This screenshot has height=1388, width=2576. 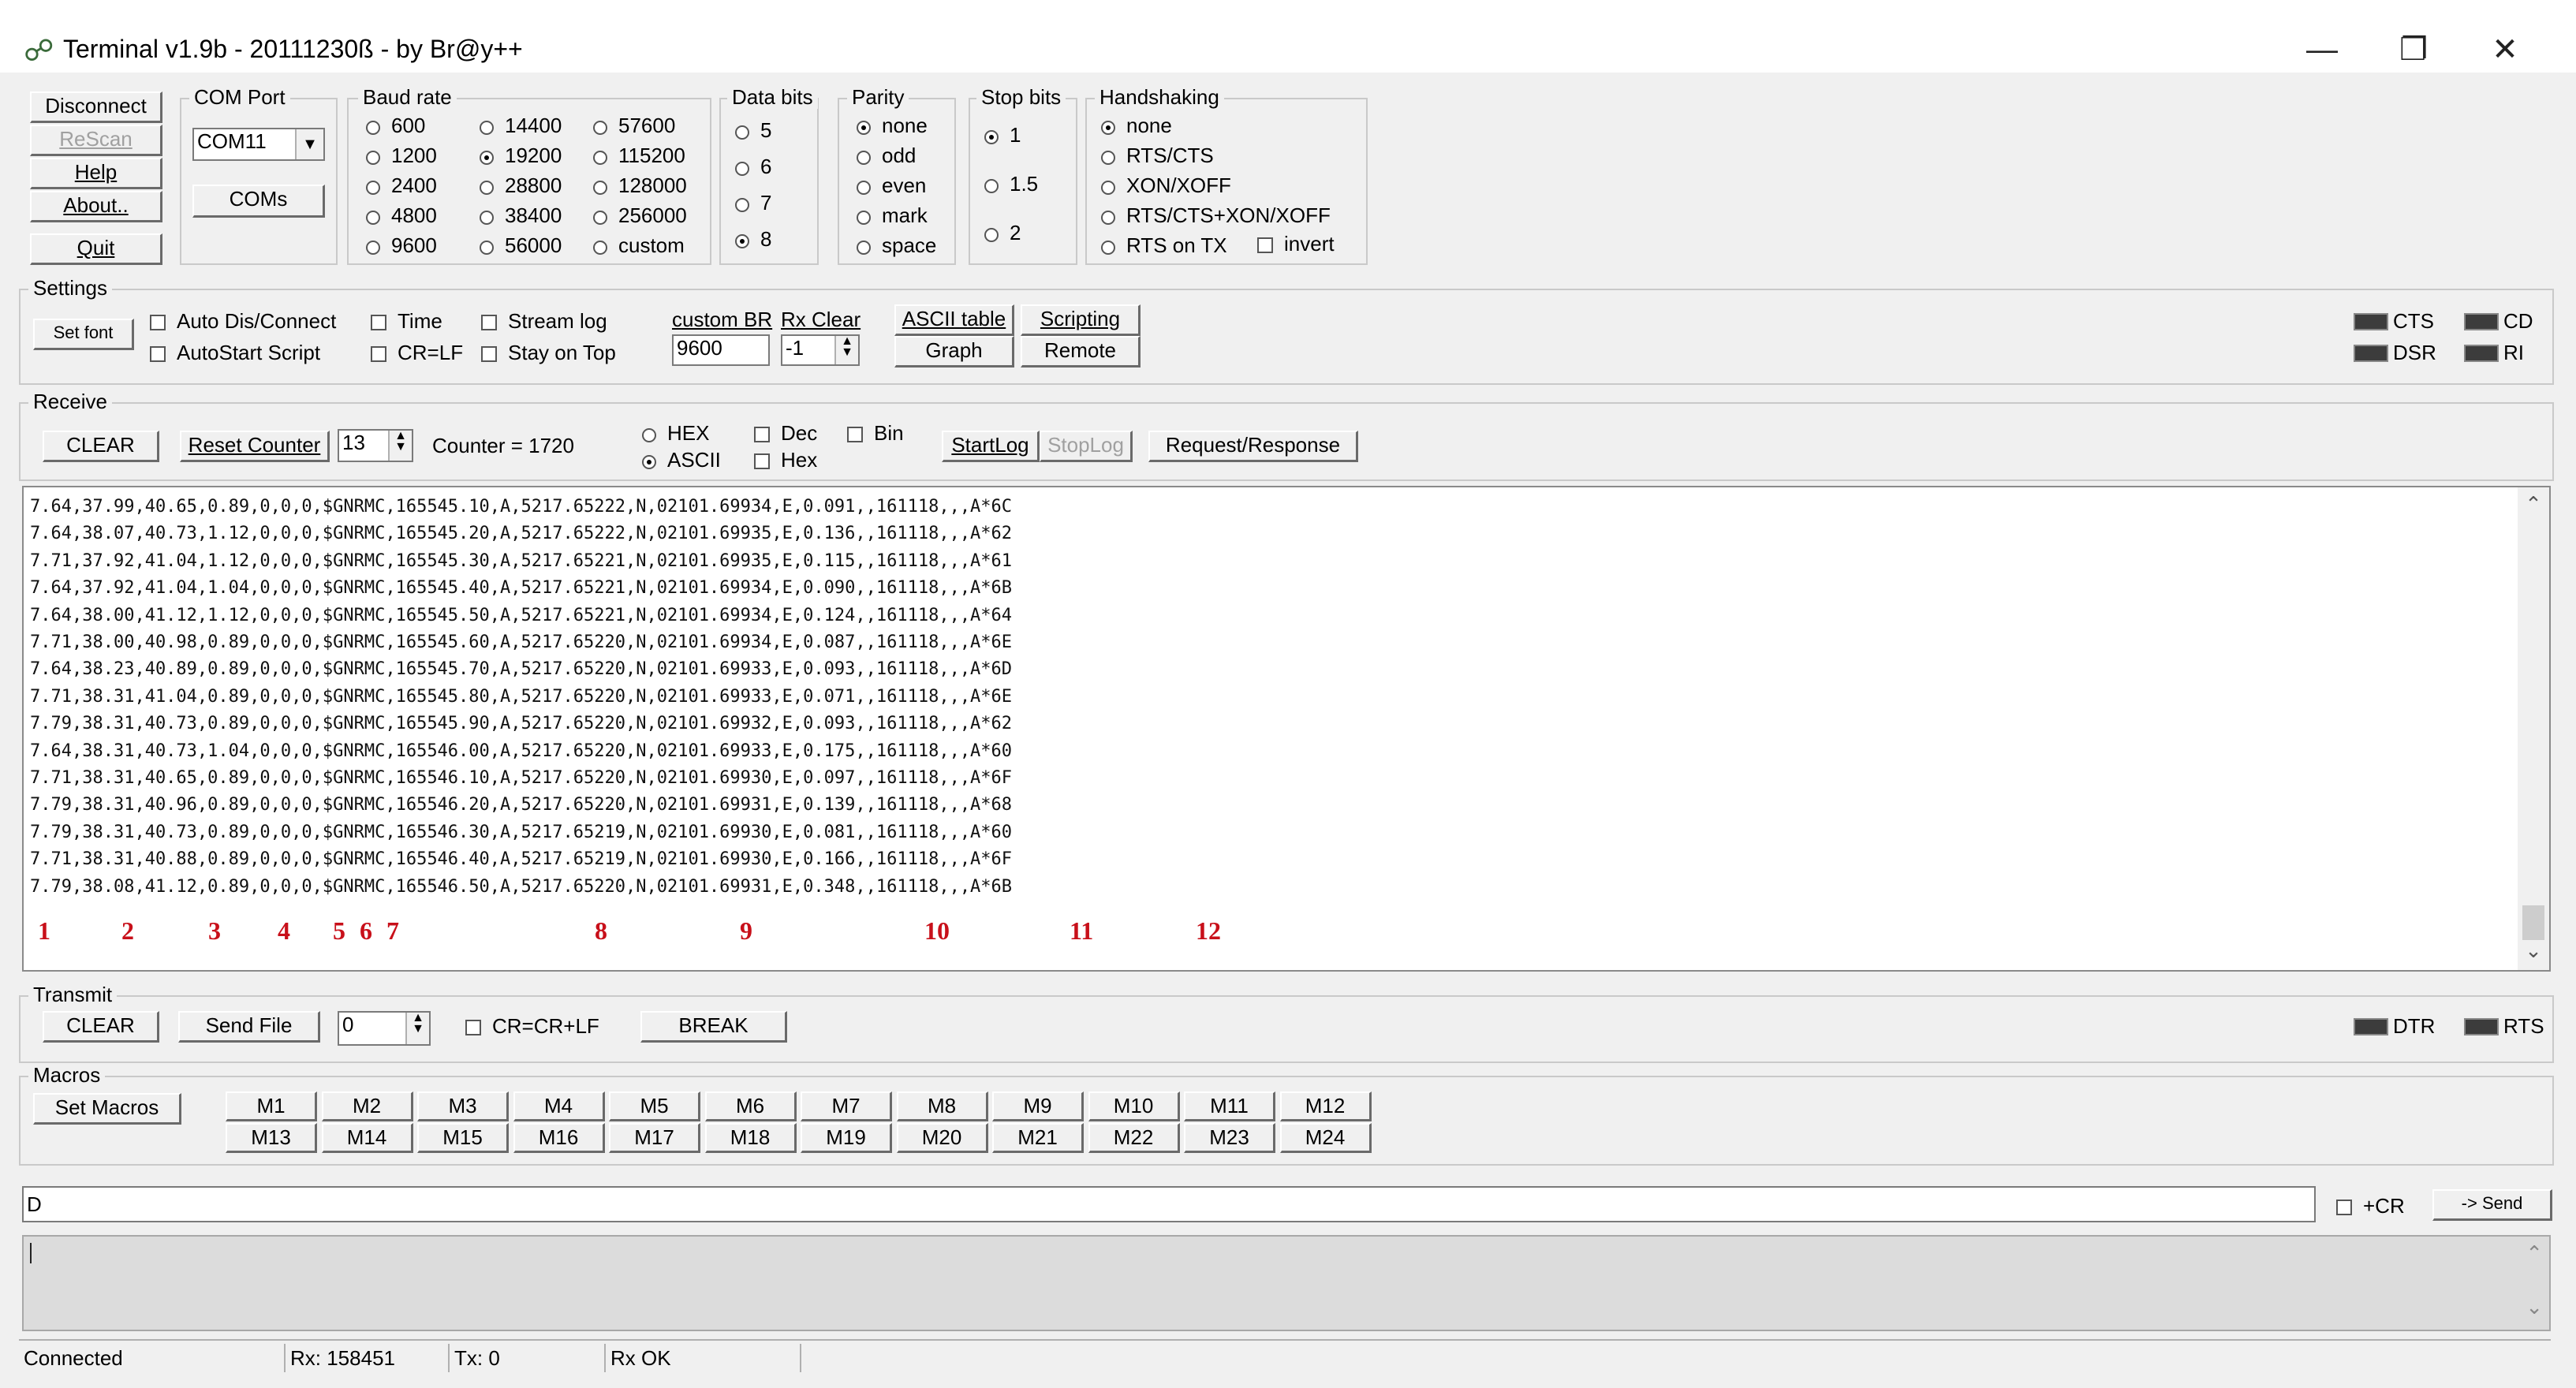 What do you see at coordinates (2533, 923) in the screenshot?
I see `scroll-thumb` at bounding box center [2533, 923].